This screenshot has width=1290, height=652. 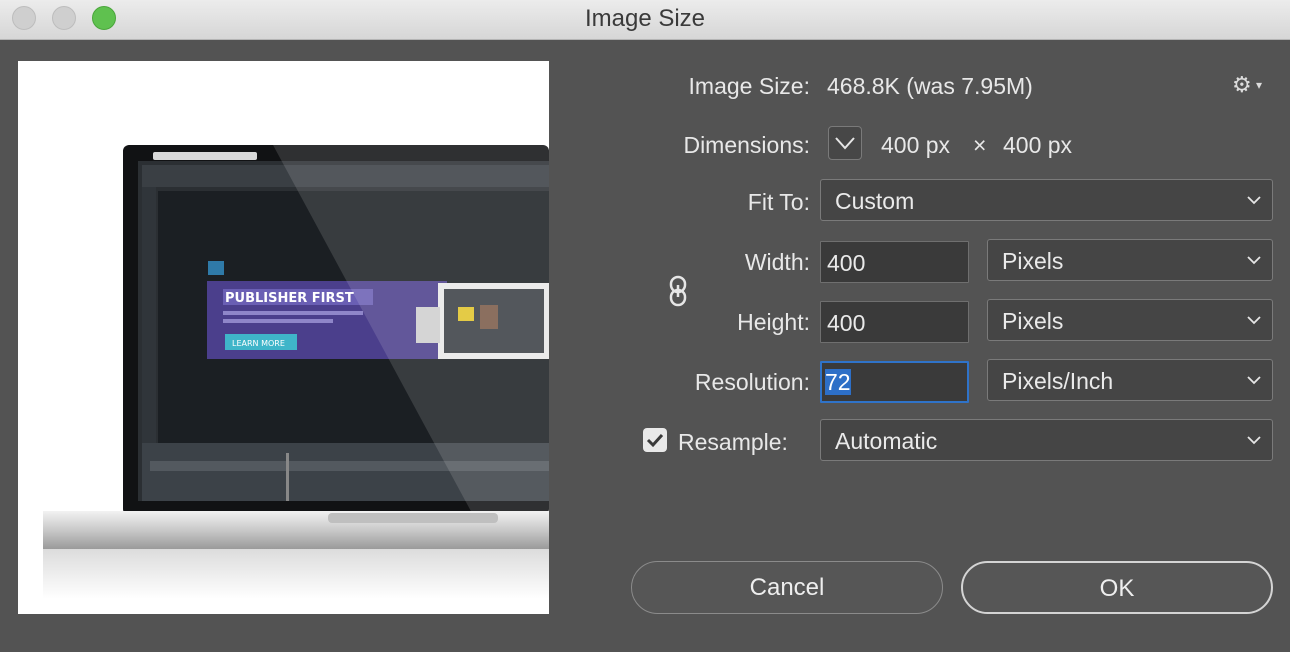 I want to click on dimensions-width: 400 px, so click(x=916, y=145).